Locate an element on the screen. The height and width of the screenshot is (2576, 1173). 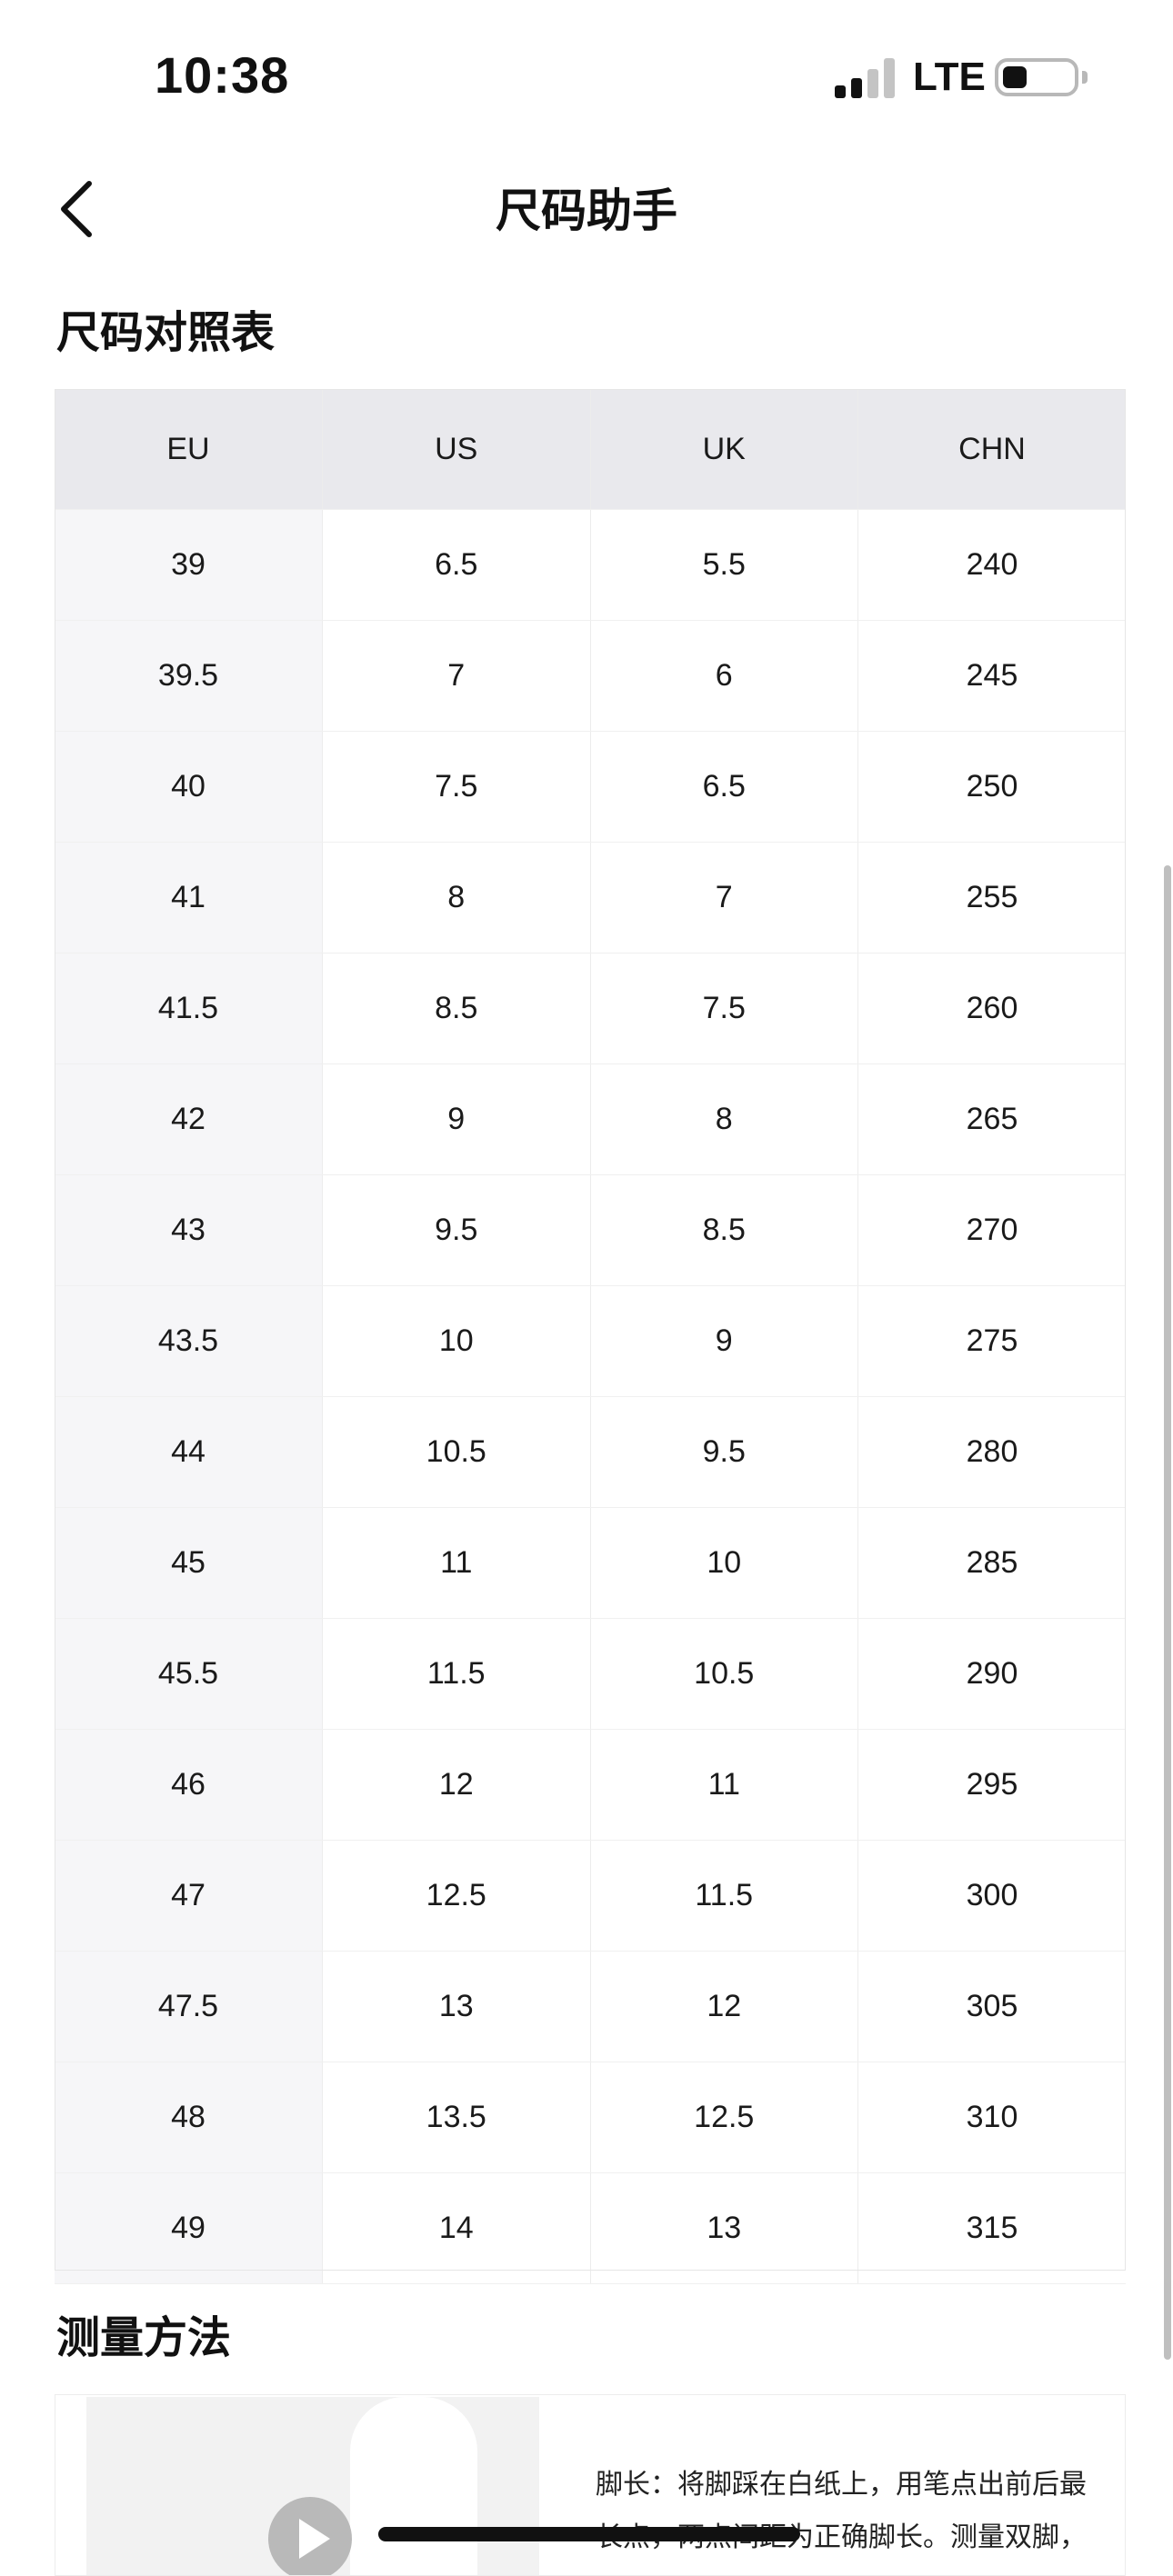
table-row: 47.5 13 12 305 is located at coordinates (590, 2006).